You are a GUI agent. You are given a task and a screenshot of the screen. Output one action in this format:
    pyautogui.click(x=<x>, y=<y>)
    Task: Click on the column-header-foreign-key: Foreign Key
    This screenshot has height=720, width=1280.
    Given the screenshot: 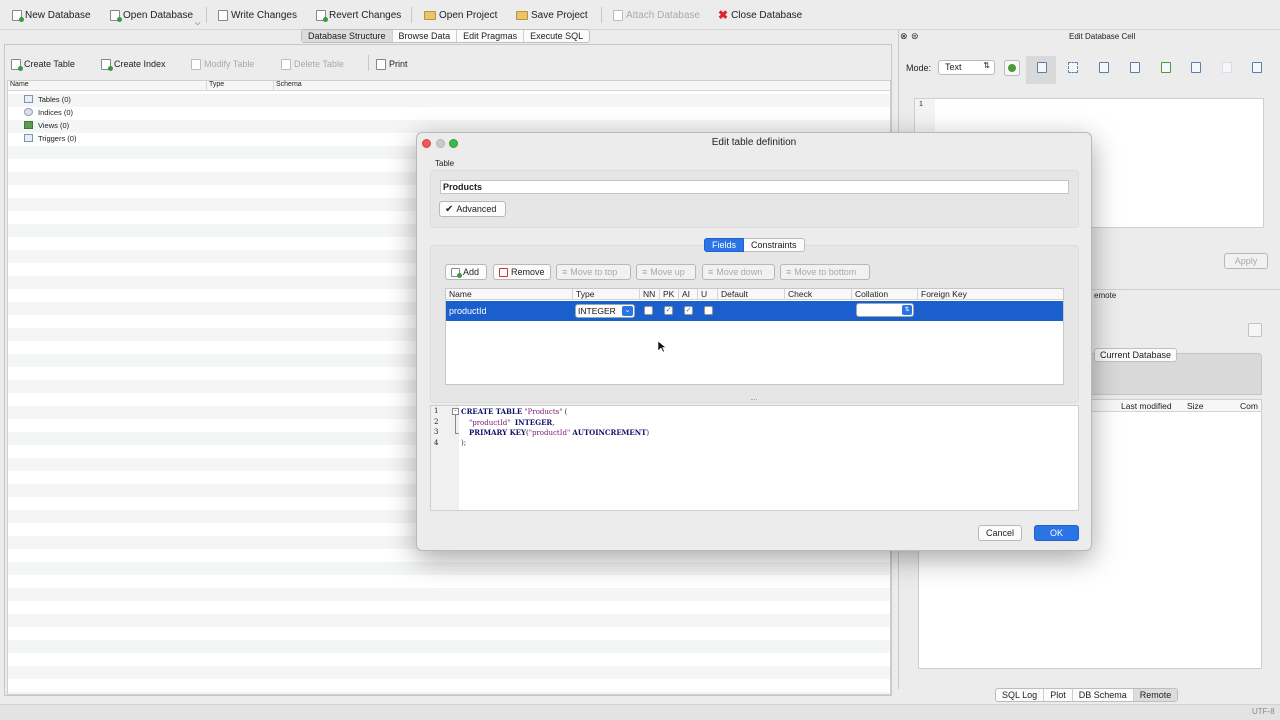 What is the action you would take?
    pyautogui.click(x=990, y=294)
    